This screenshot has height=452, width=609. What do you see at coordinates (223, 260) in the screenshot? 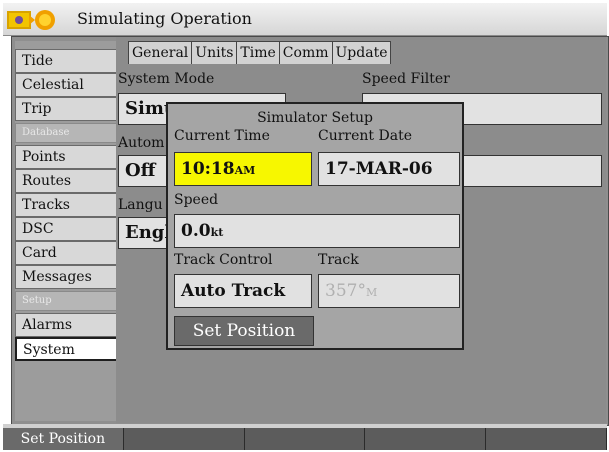
I see `track-control-label: Track Control` at bounding box center [223, 260].